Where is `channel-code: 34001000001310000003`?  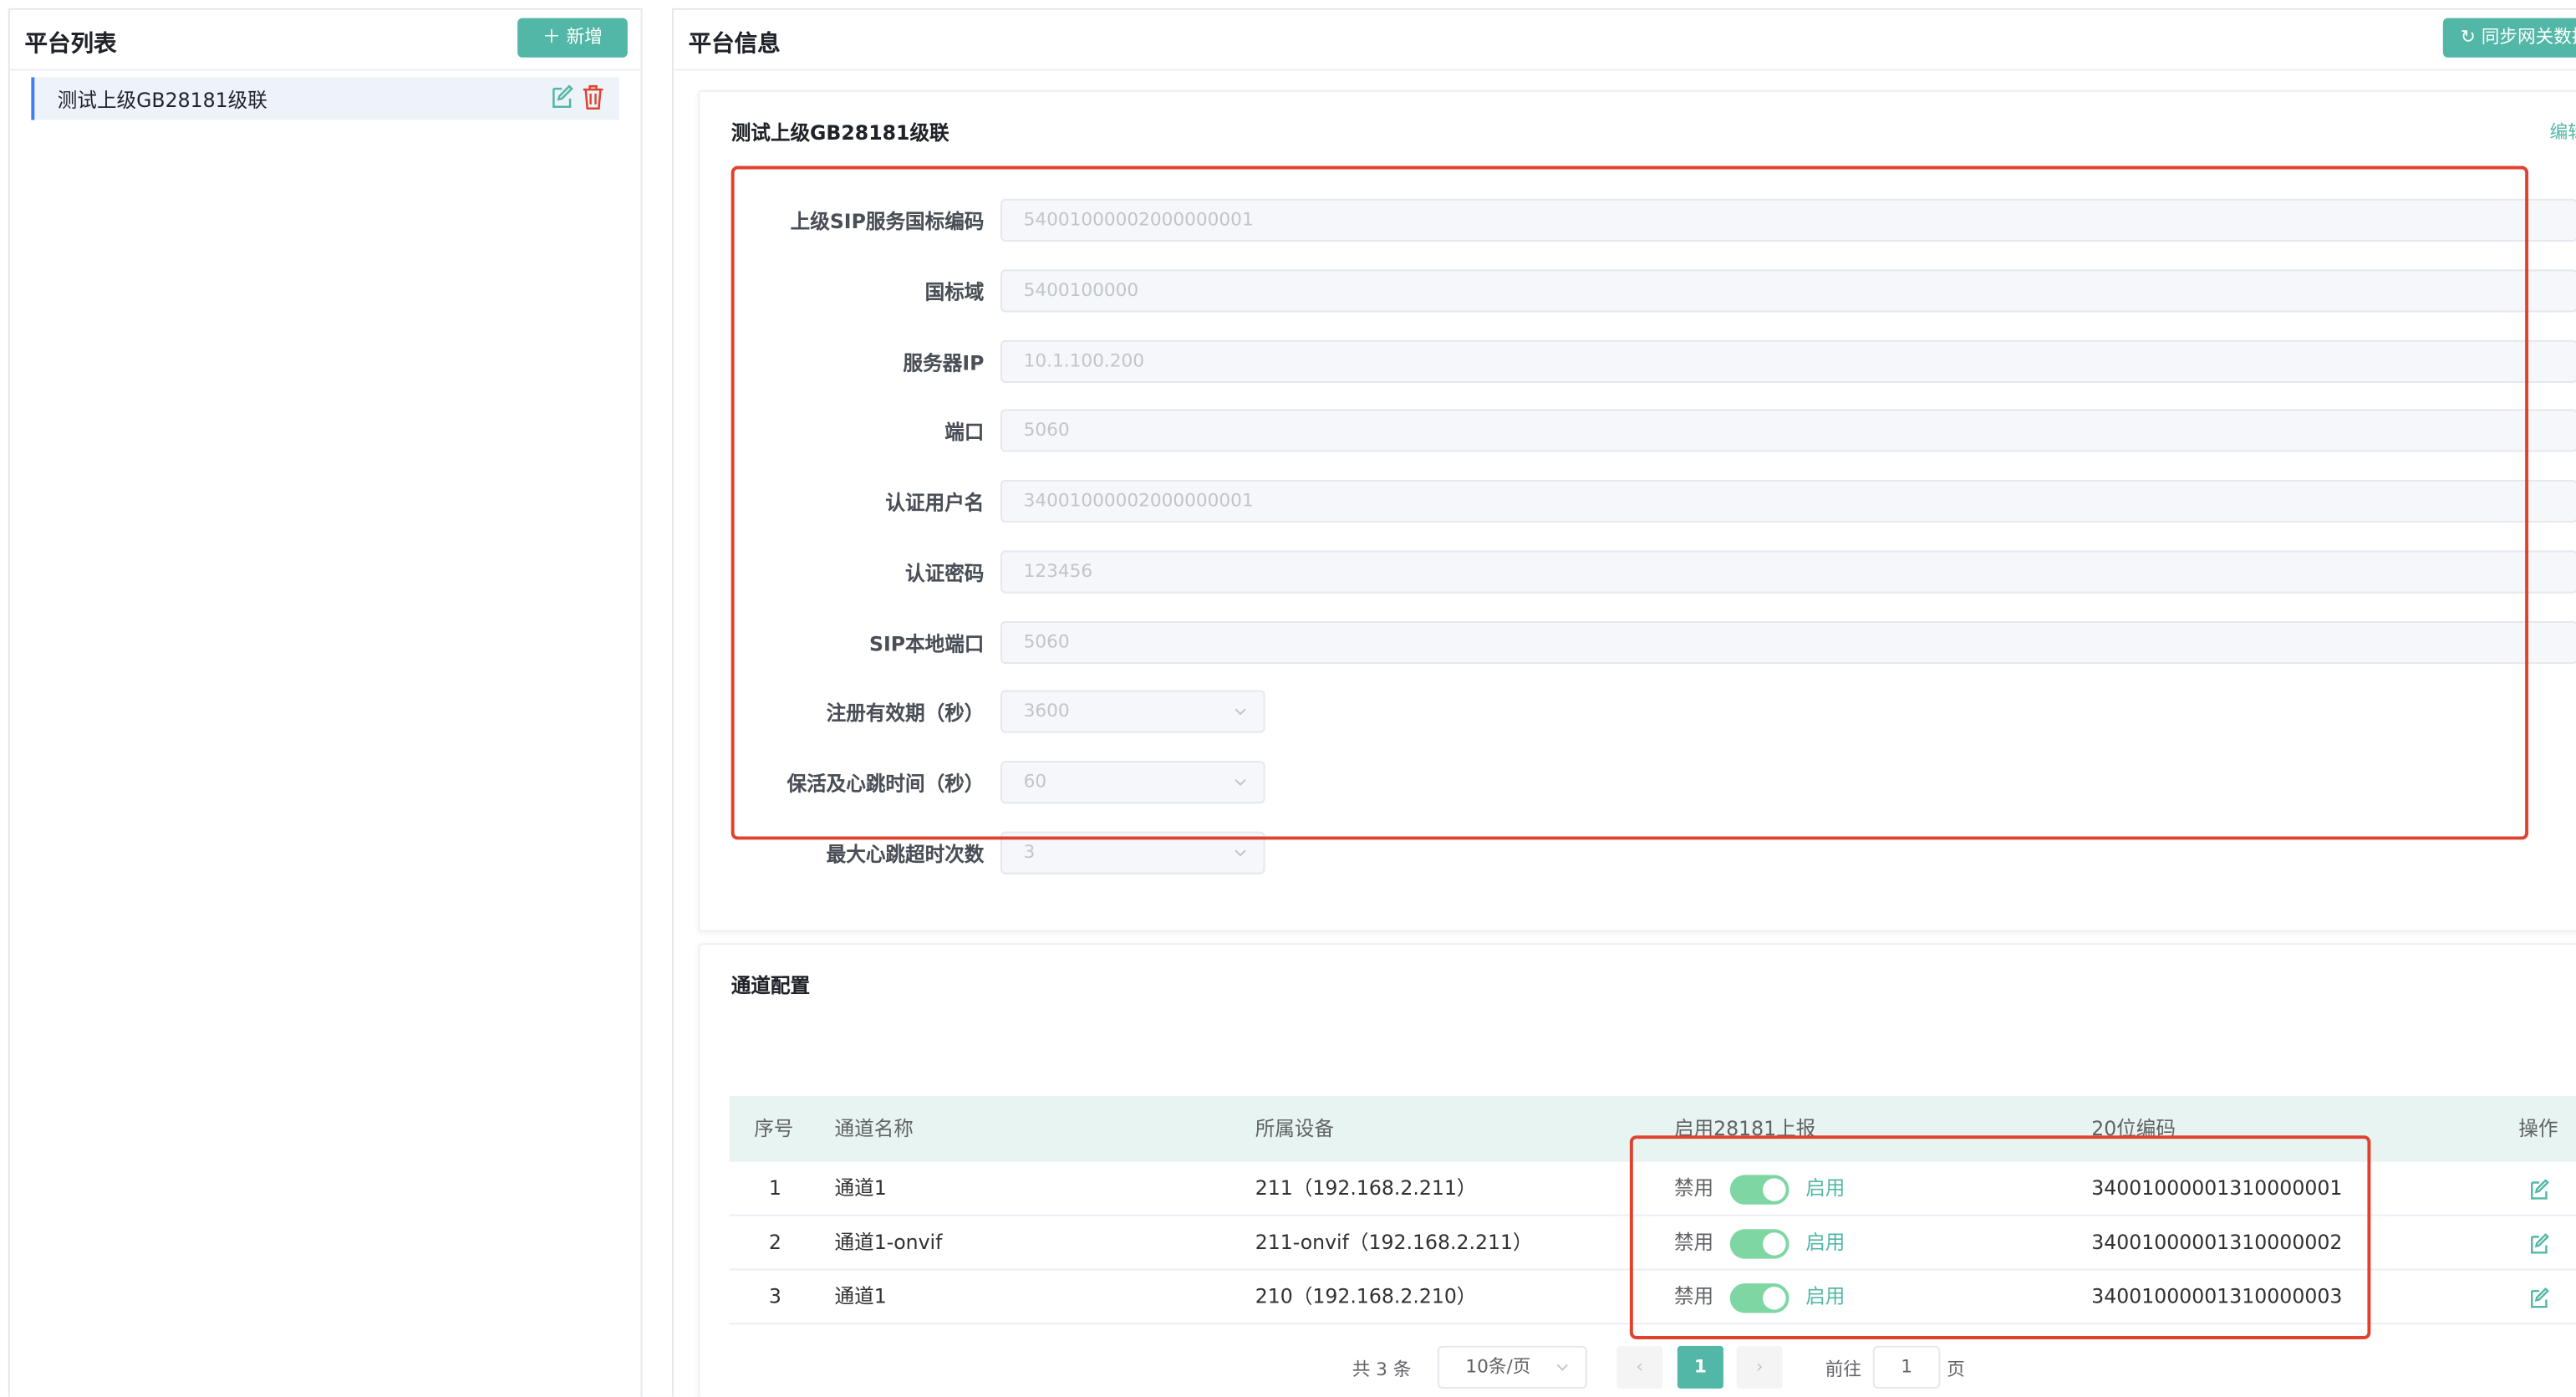
channel-code: 34001000001310000003 is located at coordinates (2217, 1296).